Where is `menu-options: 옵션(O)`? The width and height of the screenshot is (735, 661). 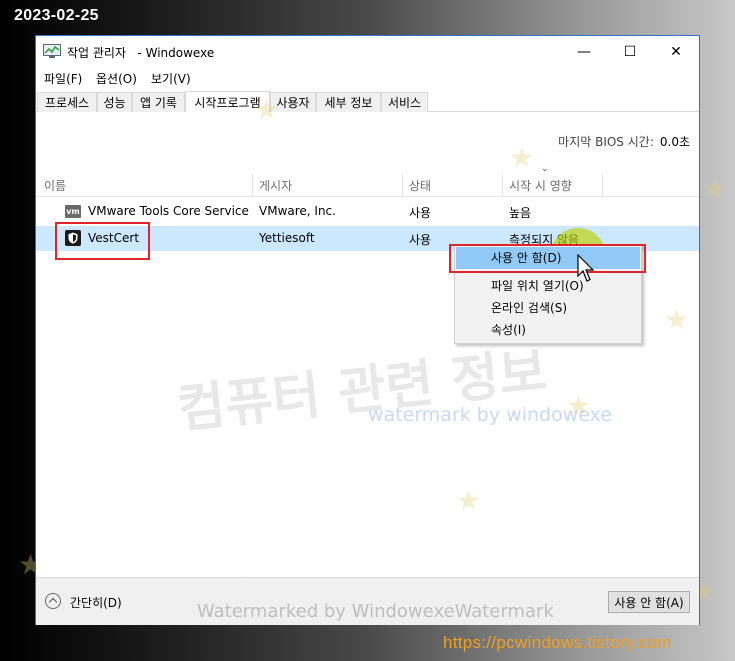
menu-options: 옵션(O) is located at coordinates (116, 78).